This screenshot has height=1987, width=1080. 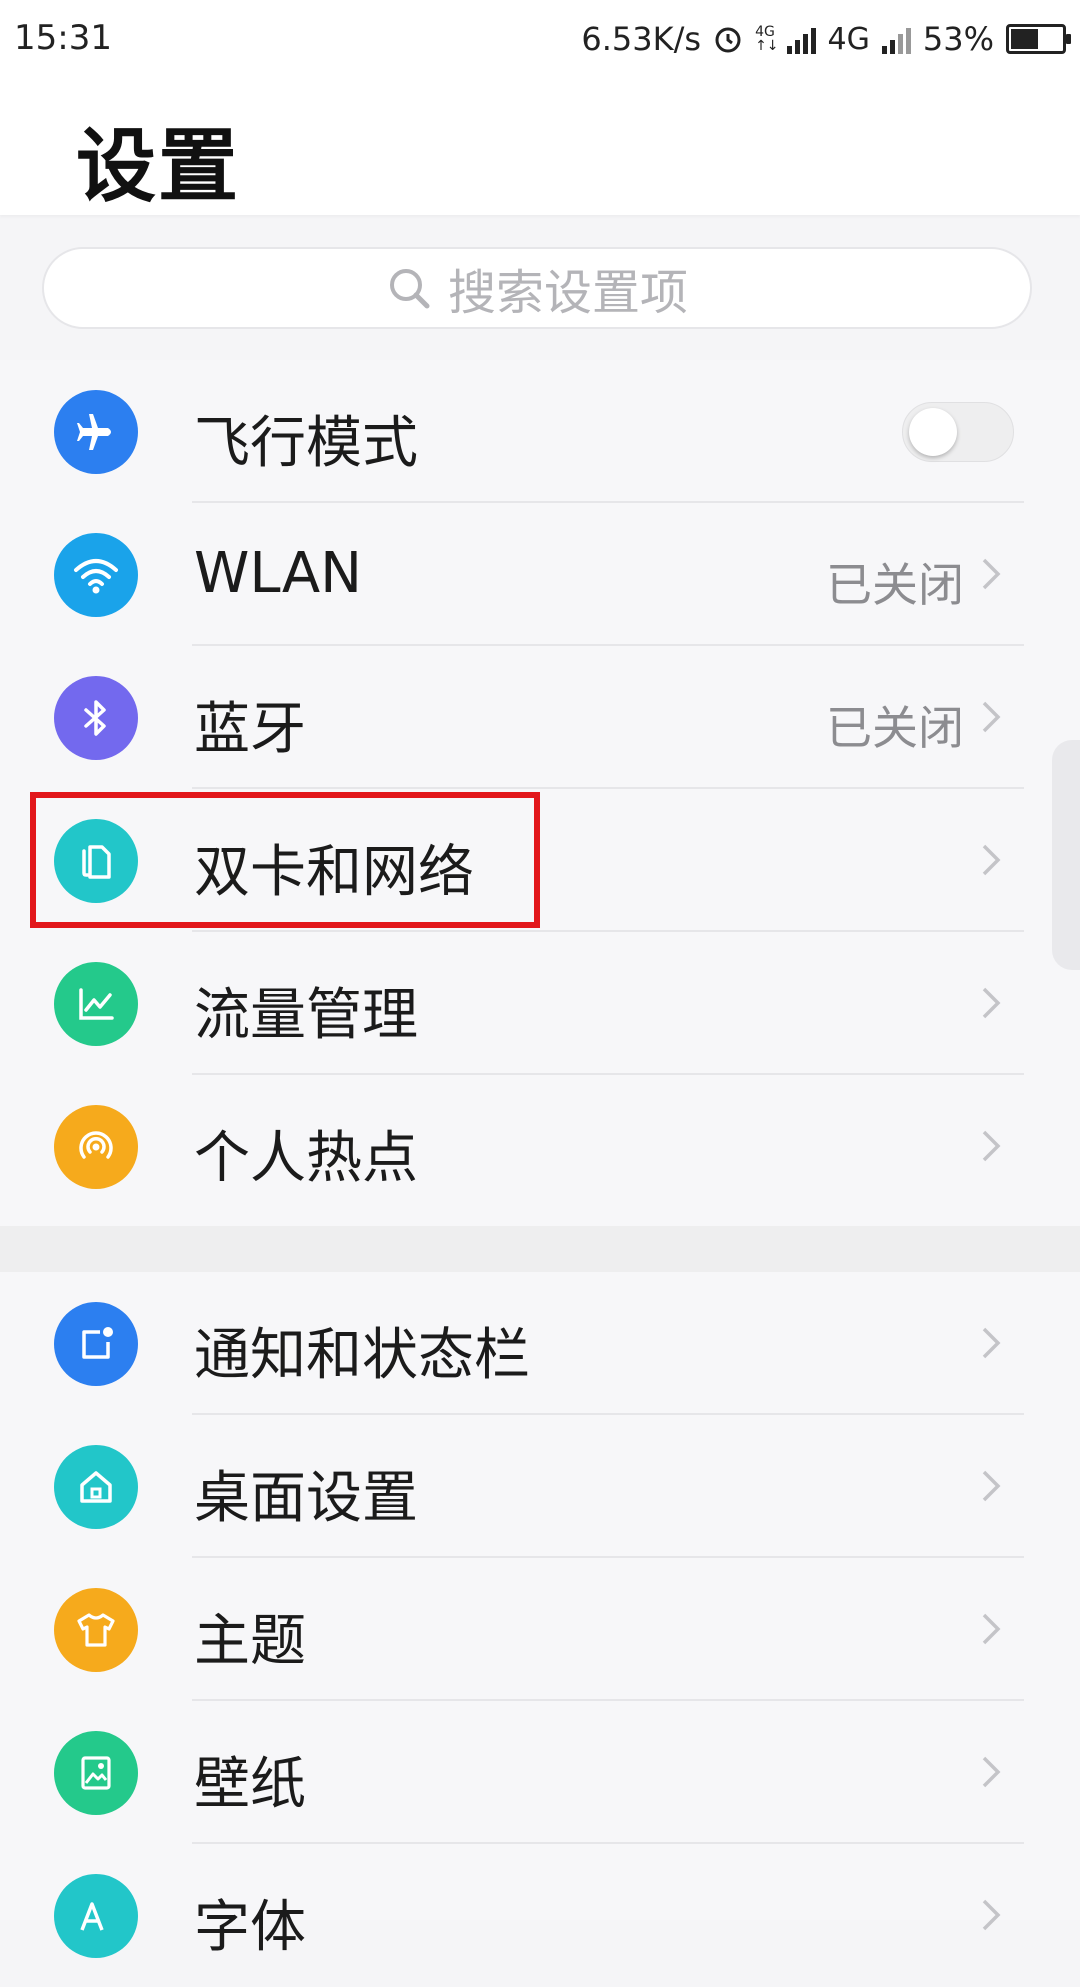 I want to click on setting-row-data-usage: 流量管理, so click(x=540, y=1003).